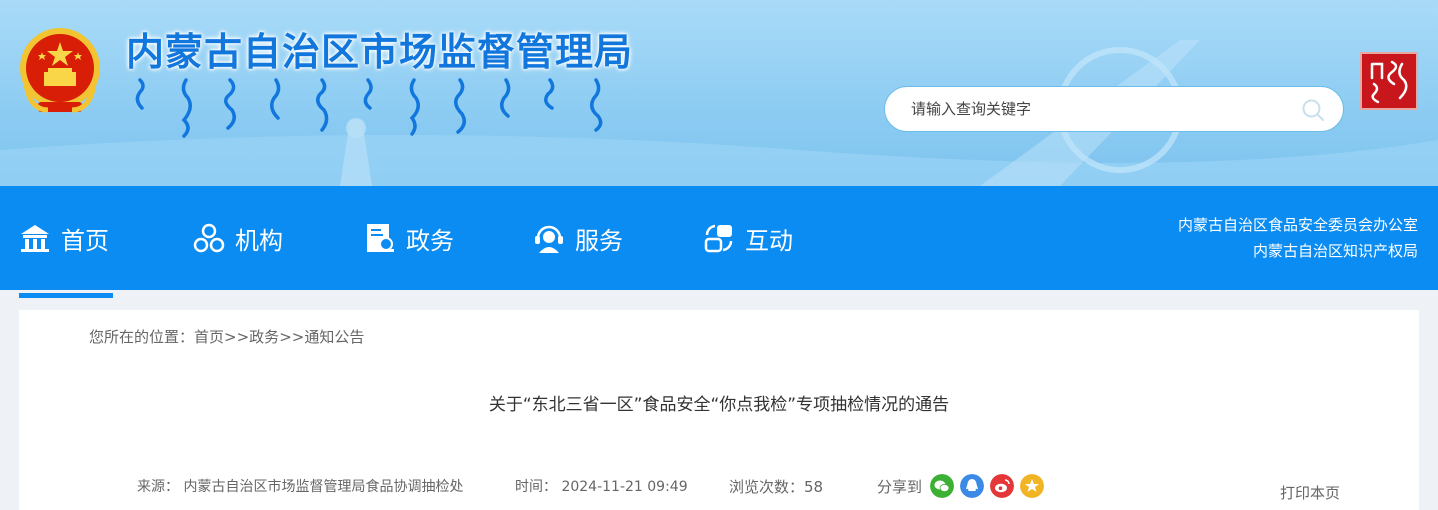  I want to click on nav-item-gov: 政务, so click(409, 238).